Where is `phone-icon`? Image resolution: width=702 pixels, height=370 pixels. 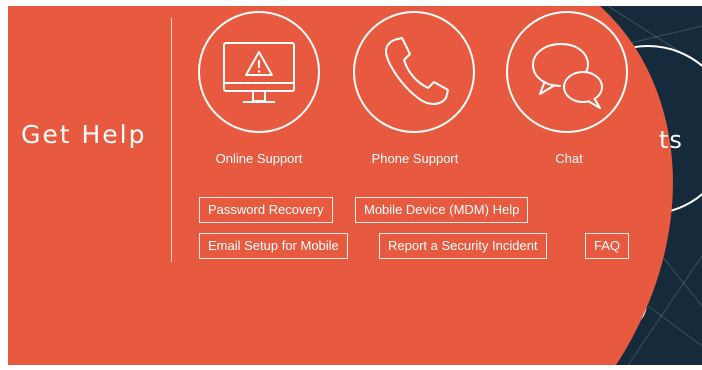 phone-icon is located at coordinates (414, 72).